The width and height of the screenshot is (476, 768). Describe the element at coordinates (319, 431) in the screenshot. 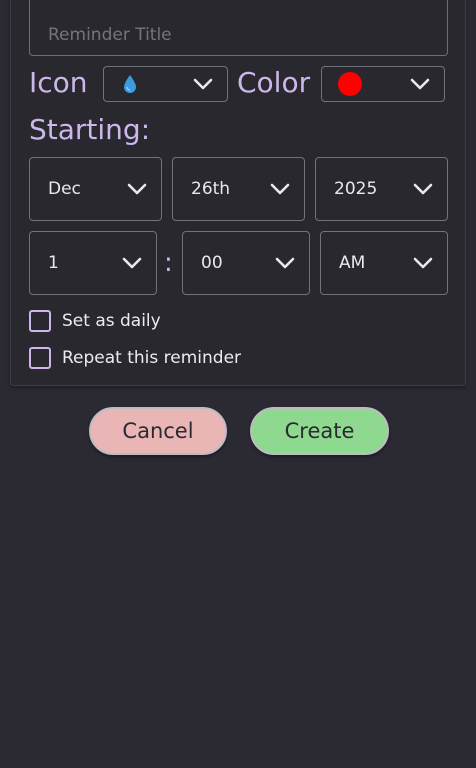

I see `create-button: Create` at that location.